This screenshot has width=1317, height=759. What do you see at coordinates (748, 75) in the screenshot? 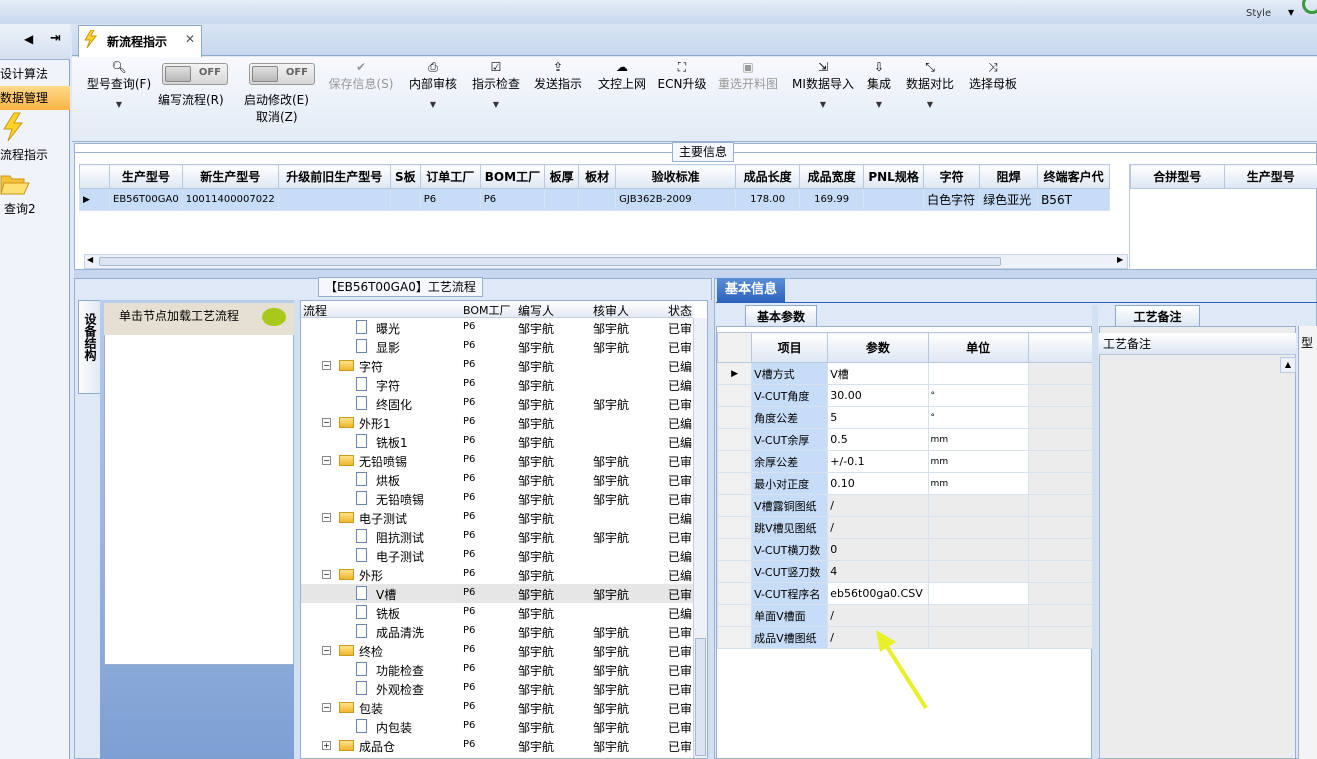
I see `reselect-drawing-button: ▣ 重选开料图` at bounding box center [748, 75].